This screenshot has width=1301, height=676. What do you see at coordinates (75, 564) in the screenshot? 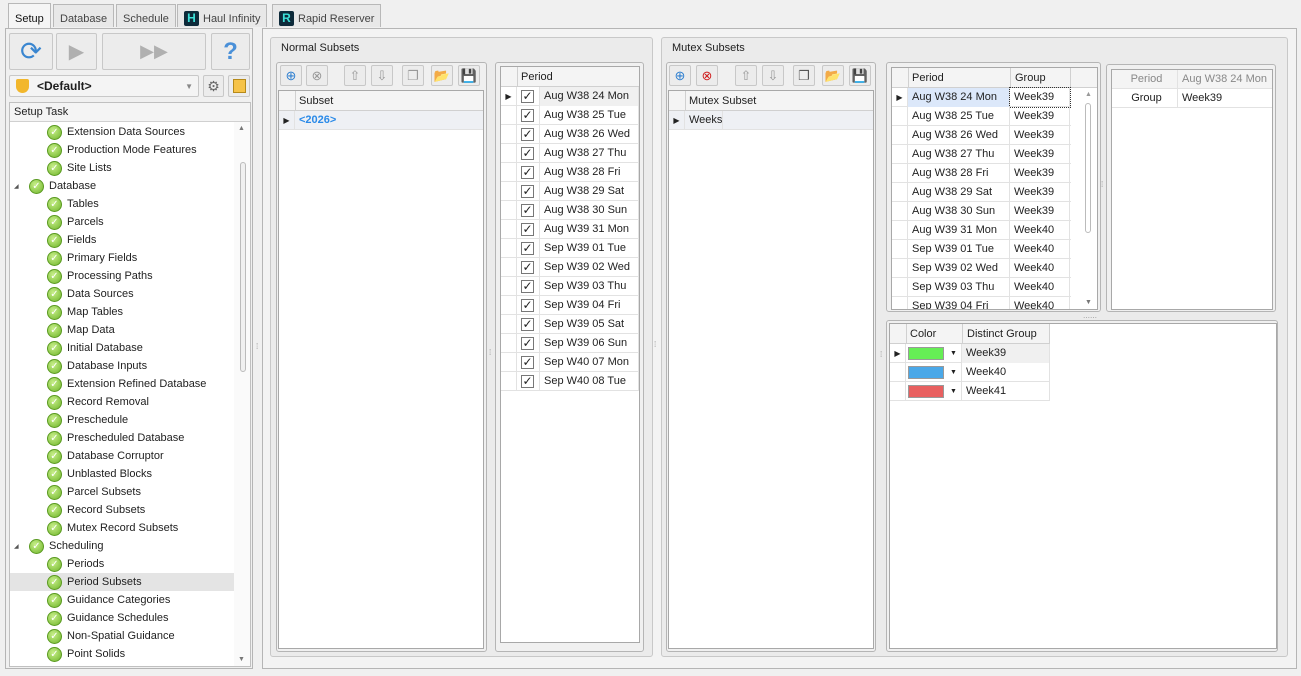
I see `tree-item: ✓ Periods` at bounding box center [75, 564].